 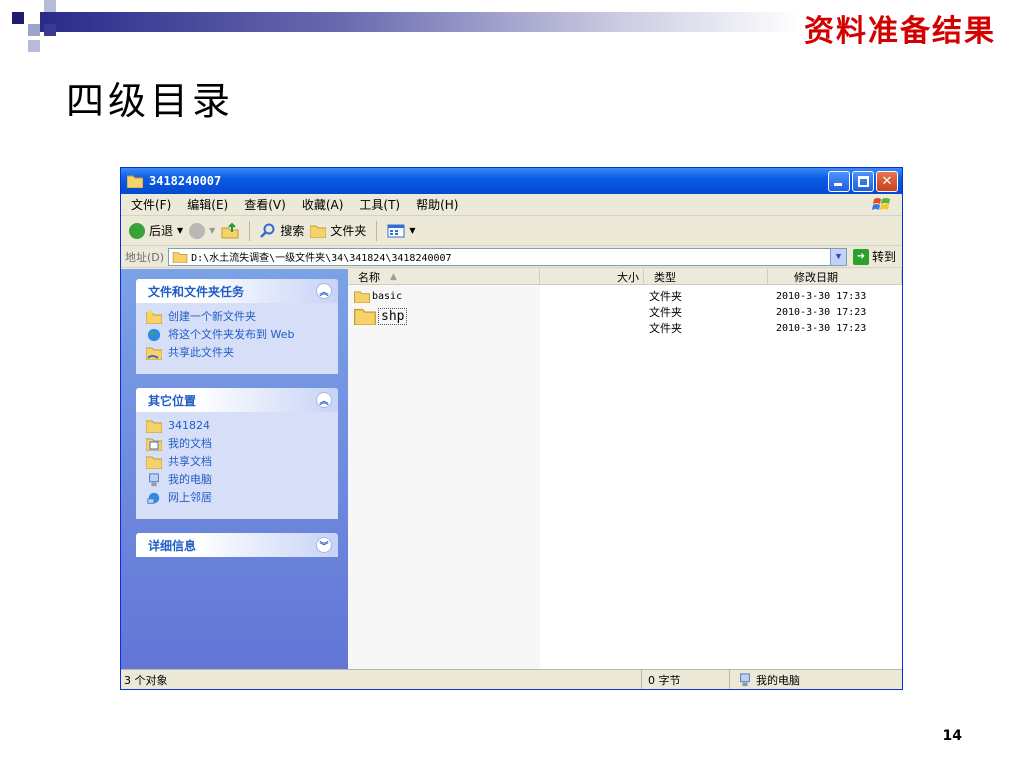 What do you see at coordinates (231, 334) in the screenshot?
I see `task-label: 将这个文件夹发布到 Web` at bounding box center [231, 334].